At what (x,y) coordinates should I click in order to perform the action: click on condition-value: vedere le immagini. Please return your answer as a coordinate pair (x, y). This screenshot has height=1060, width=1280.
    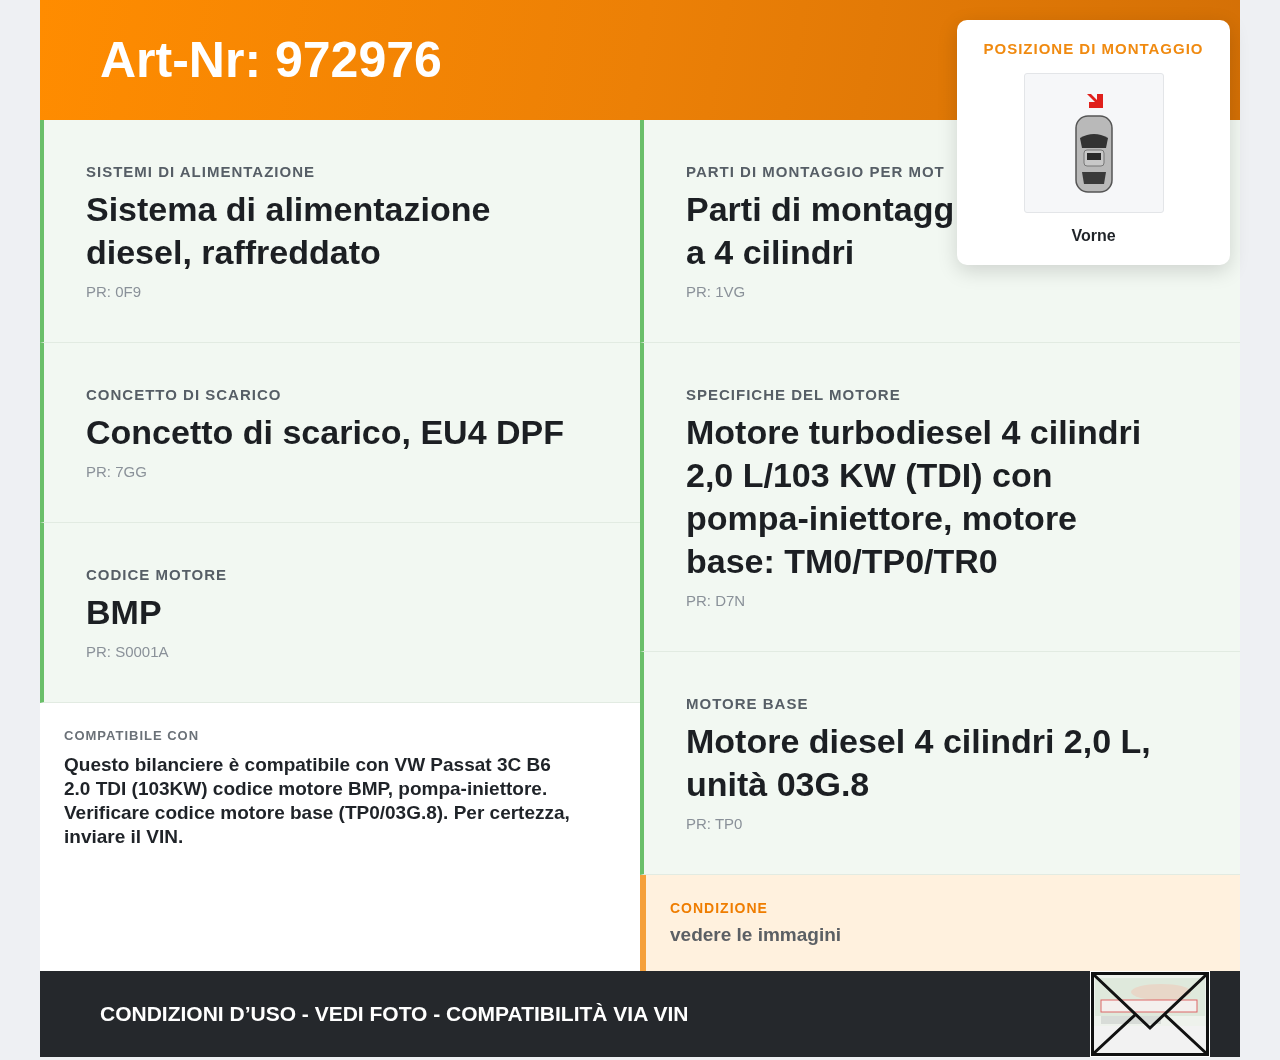
    Looking at the image, I should click on (756, 935).